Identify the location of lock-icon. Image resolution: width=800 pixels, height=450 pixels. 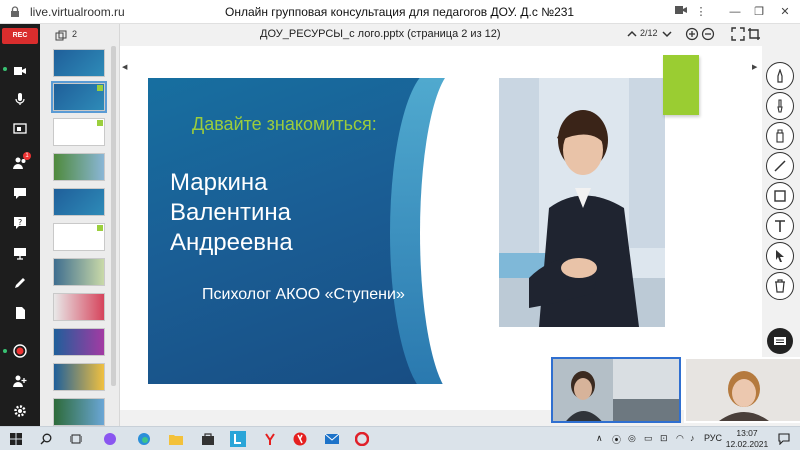
(15, 11).